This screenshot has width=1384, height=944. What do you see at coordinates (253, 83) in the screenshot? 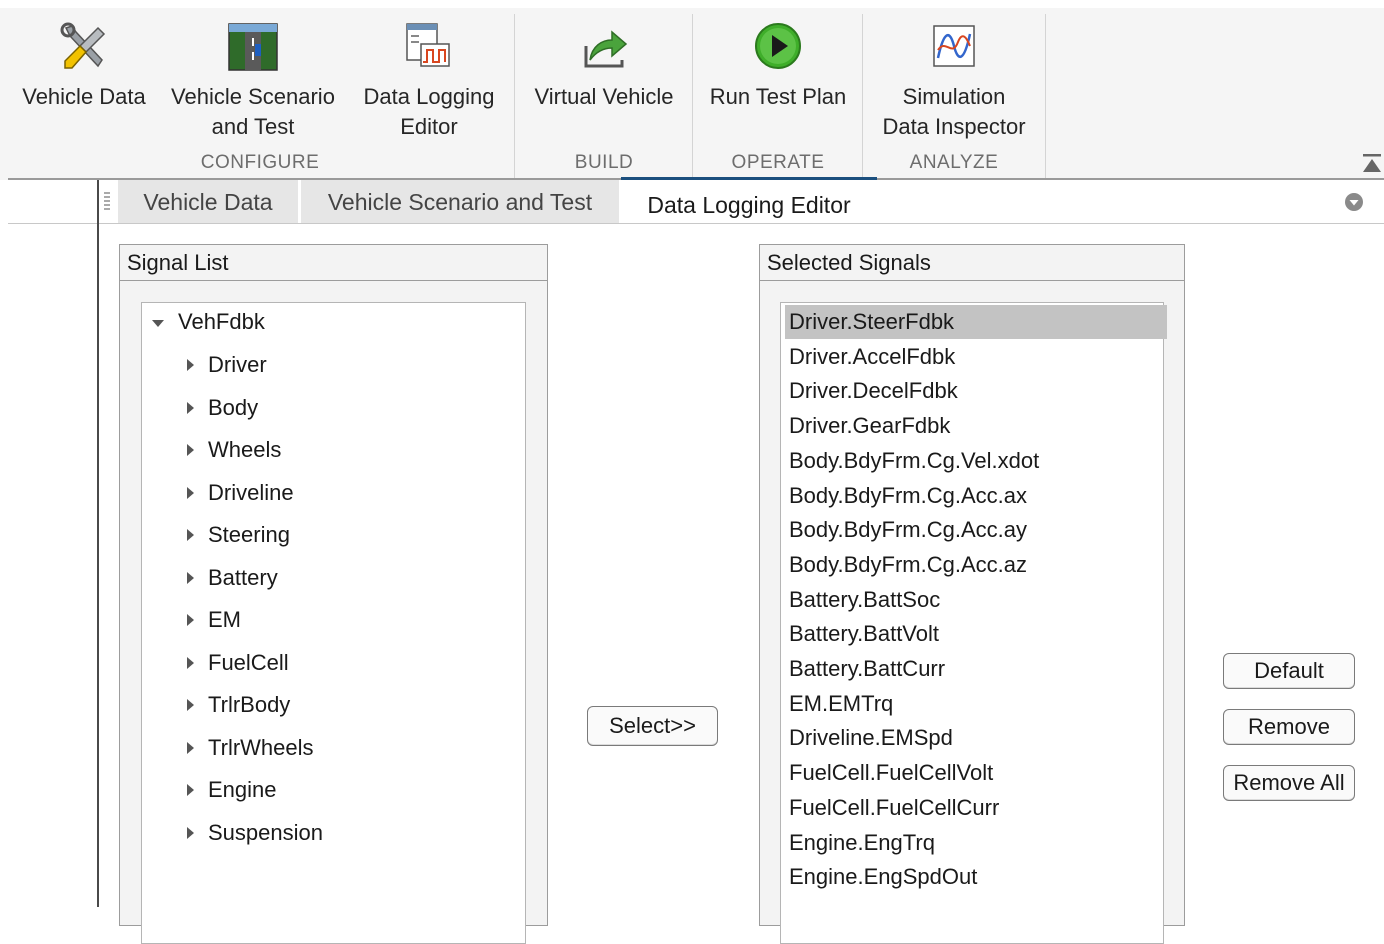
I see `vehicle-scenario-button: Vehicle Scenario and Test` at bounding box center [253, 83].